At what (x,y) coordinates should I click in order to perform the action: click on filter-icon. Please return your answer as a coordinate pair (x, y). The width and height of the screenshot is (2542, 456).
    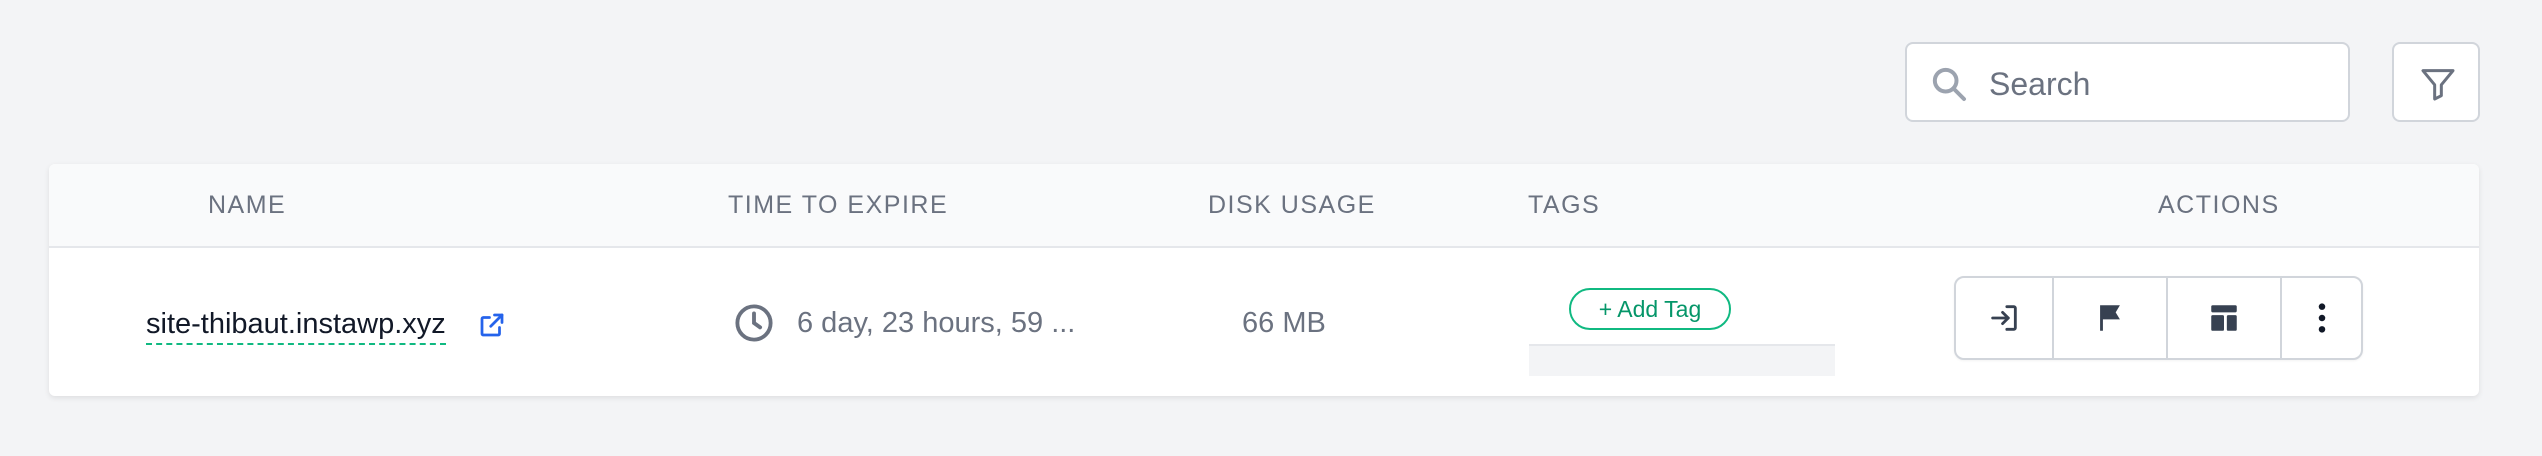
    Looking at the image, I should click on (2438, 85).